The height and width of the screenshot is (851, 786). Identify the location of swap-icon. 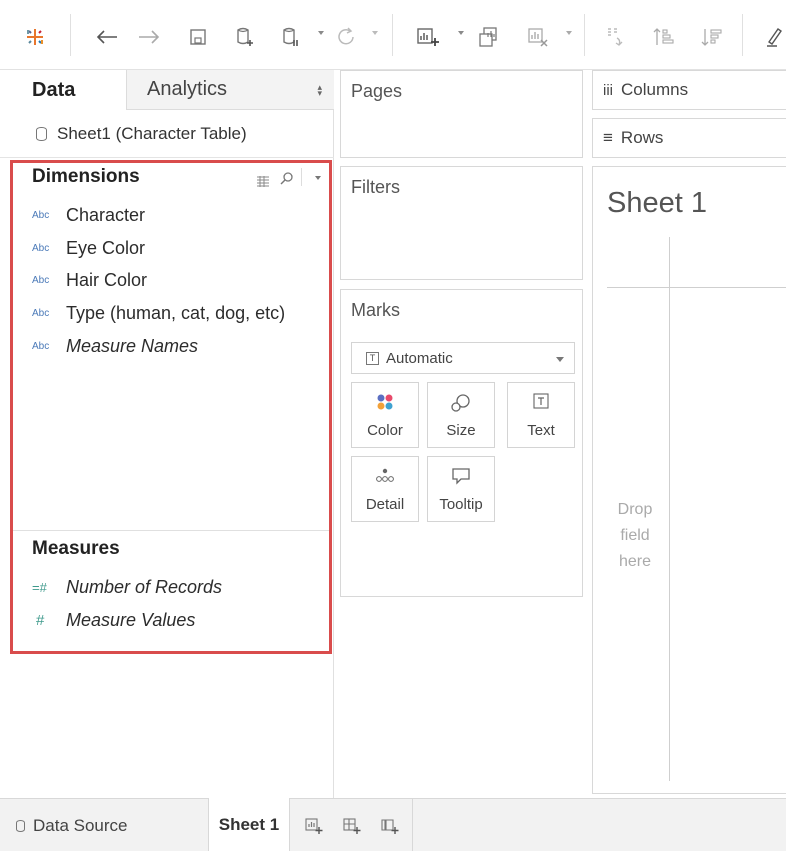
(615, 37).